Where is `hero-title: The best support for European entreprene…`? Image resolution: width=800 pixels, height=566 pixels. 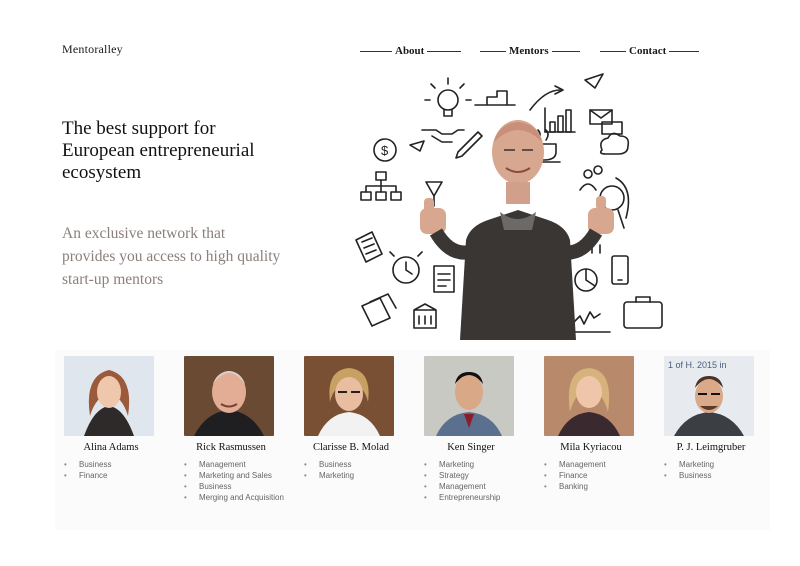
hero-title: The best support for European entreprene… is located at coordinates (158, 150).